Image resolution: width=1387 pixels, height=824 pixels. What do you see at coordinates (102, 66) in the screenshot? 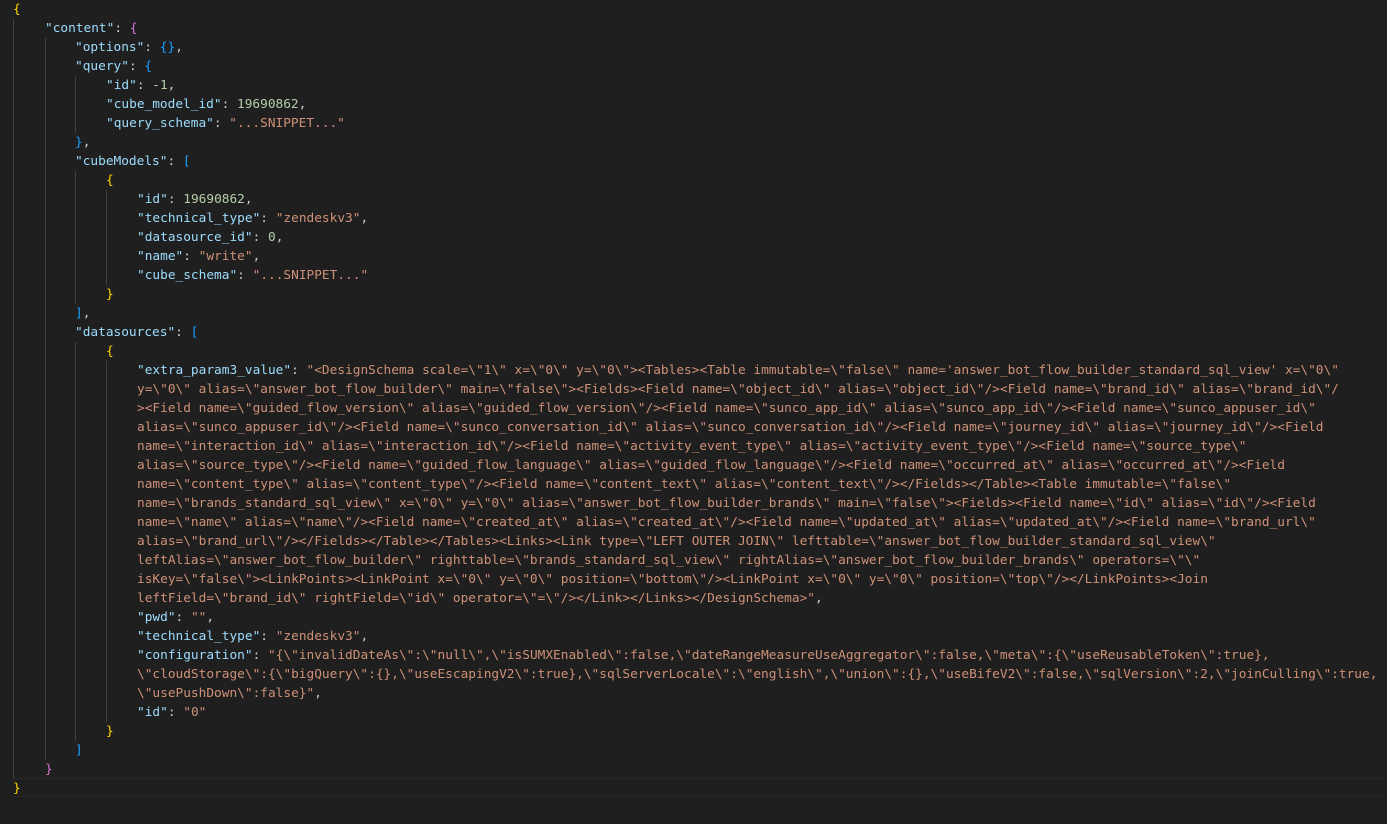
I see `code-token: "query"` at bounding box center [102, 66].